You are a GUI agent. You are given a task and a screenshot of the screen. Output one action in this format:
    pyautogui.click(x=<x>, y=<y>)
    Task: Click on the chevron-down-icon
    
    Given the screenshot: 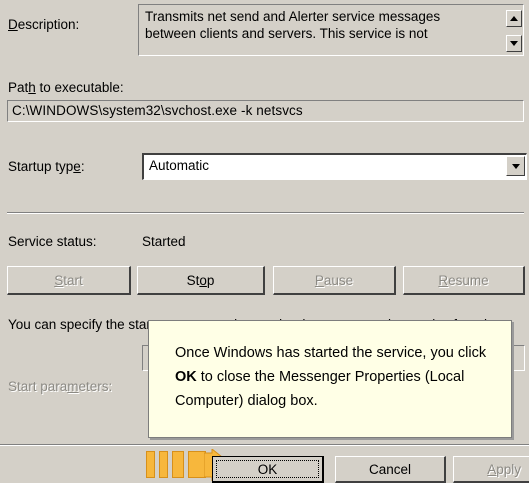 What is the action you would take?
    pyautogui.click(x=515, y=166)
    